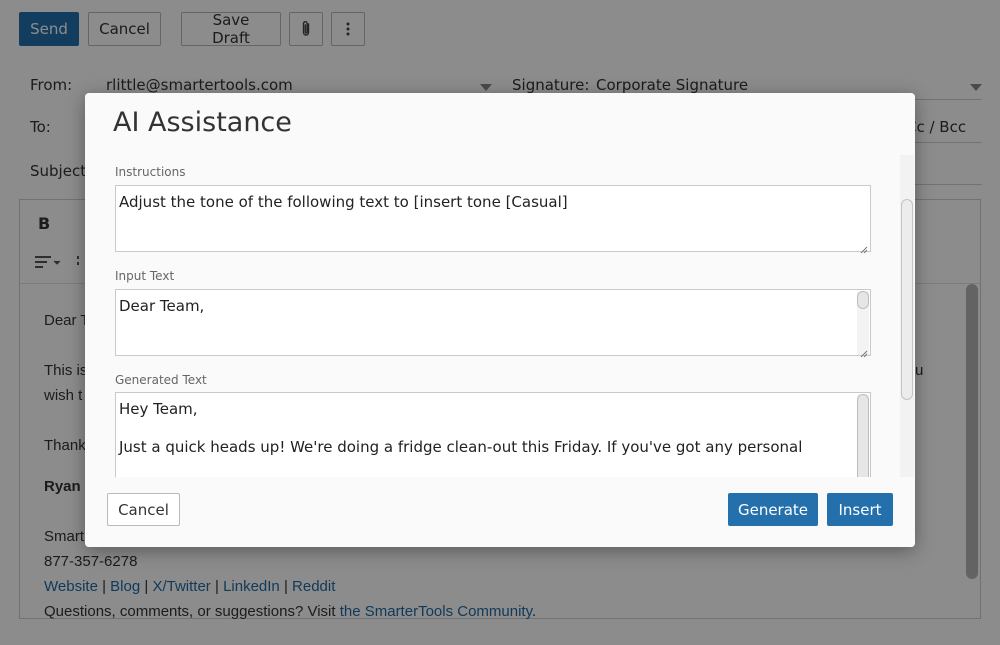 The width and height of the screenshot is (1000, 645). What do you see at coordinates (143, 509) in the screenshot?
I see `dialog-cancel-button: Cancel` at bounding box center [143, 509].